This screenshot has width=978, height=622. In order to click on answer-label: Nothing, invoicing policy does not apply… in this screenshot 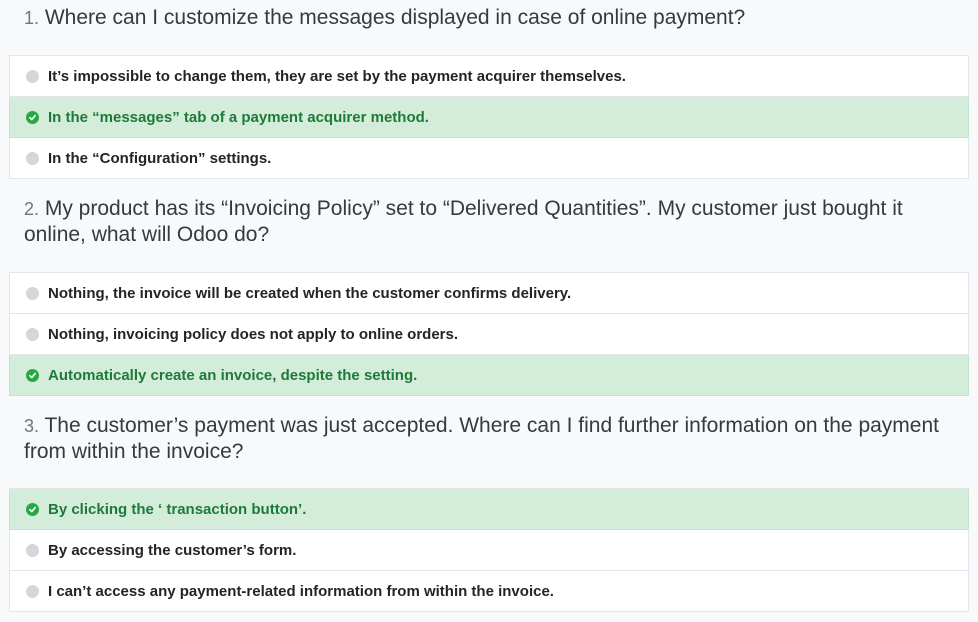, I will do `click(253, 334)`.